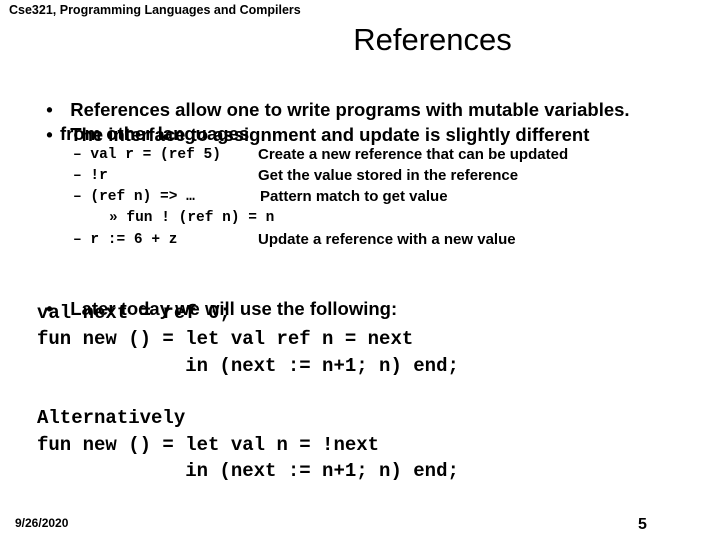  Describe the element at coordinates (432, 39) in the screenshot. I see `slide-title: References` at that location.